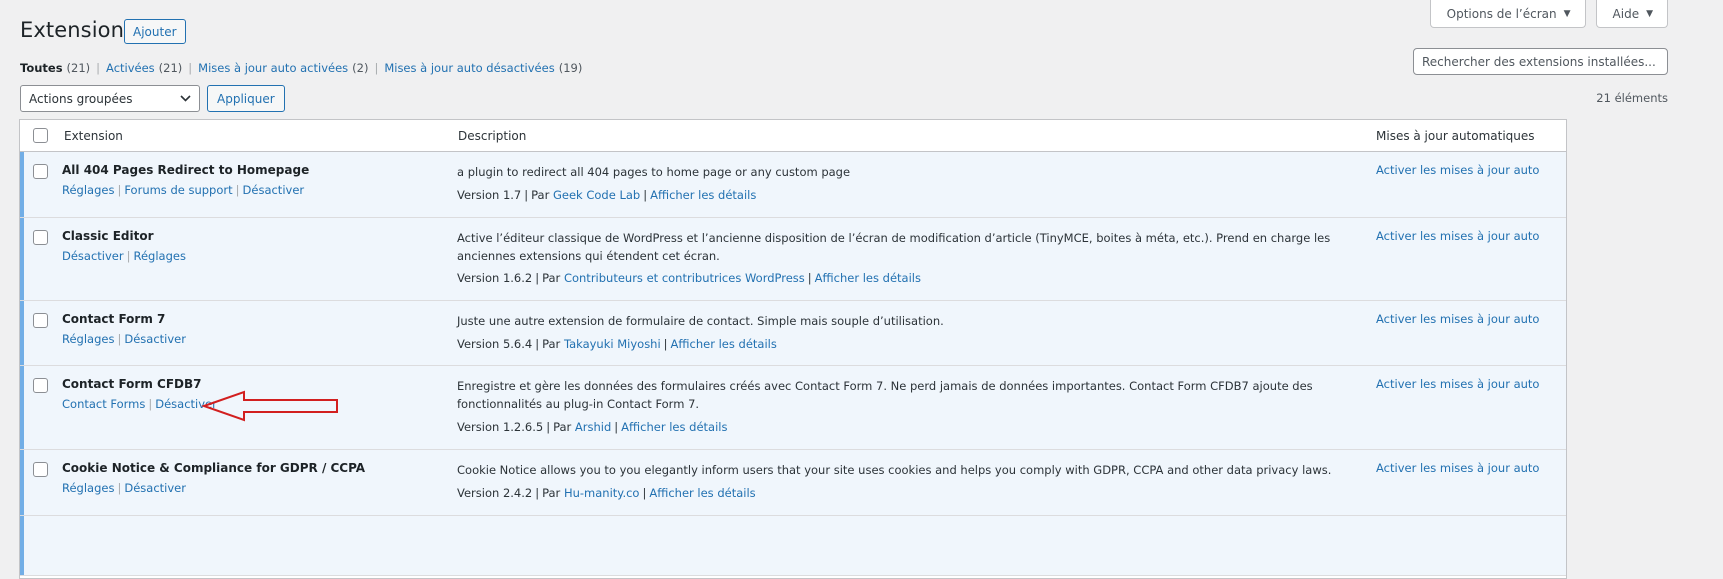 The image size is (1723, 579). I want to click on filter-auto-disabled-count: (19), so click(570, 68).